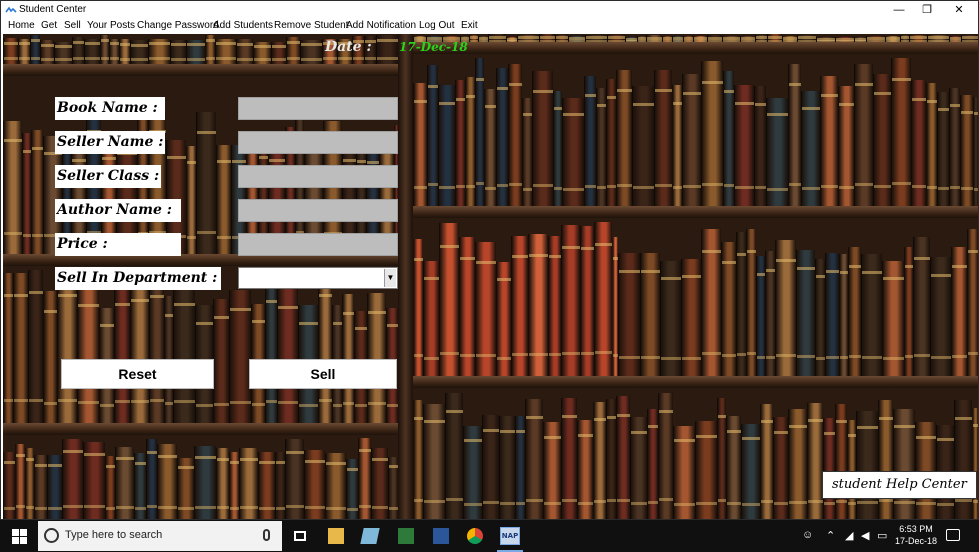  Describe the element at coordinates (475, 536) in the screenshot. I see `chrome-icon` at that location.